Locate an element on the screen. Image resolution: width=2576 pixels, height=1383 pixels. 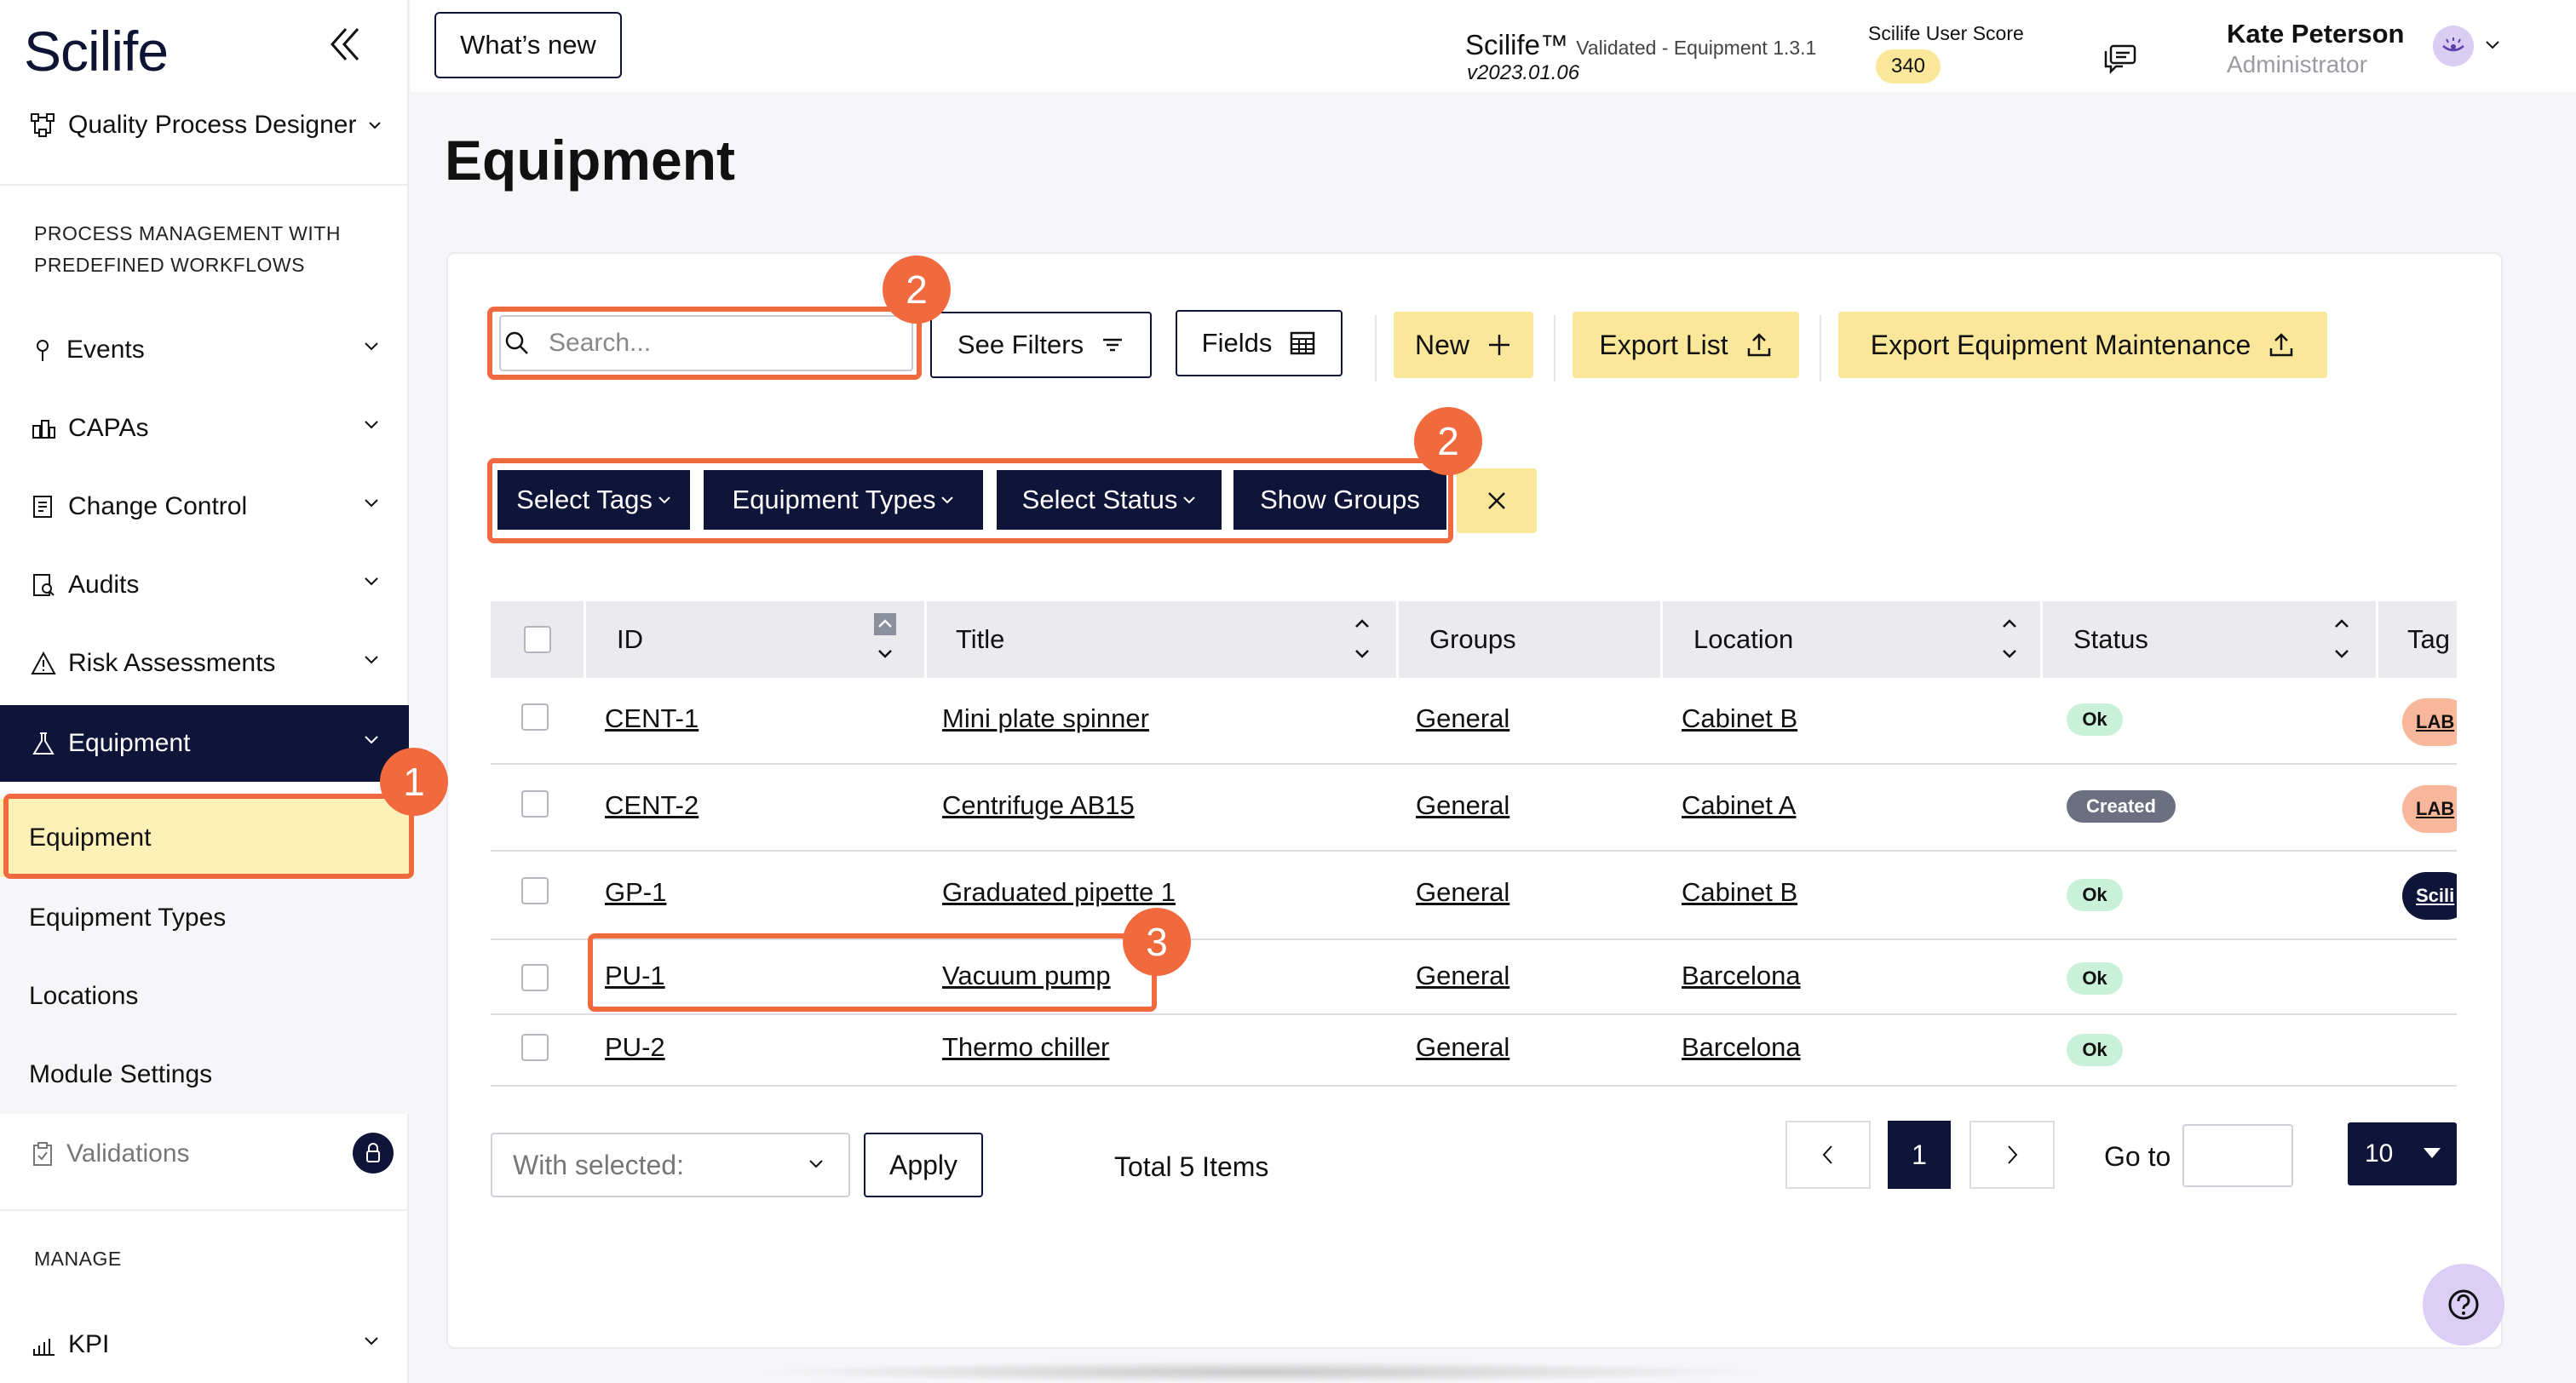
next-page-button is located at coordinates (2012, 1155).